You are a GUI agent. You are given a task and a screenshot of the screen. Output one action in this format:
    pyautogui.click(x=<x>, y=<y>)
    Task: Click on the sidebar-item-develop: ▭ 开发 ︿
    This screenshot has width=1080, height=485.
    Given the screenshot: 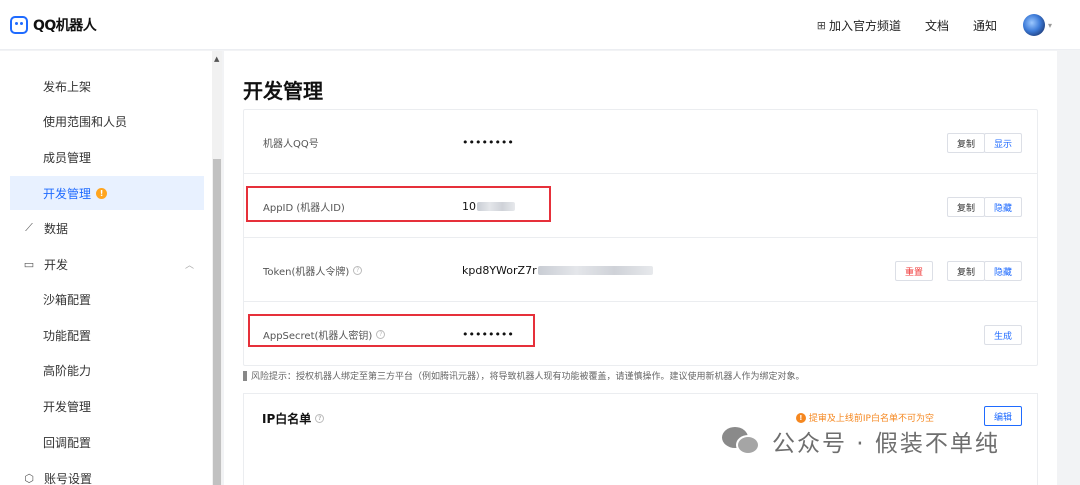 What is the action you would take?
    pyautogui.click(x=107, y=264)
    